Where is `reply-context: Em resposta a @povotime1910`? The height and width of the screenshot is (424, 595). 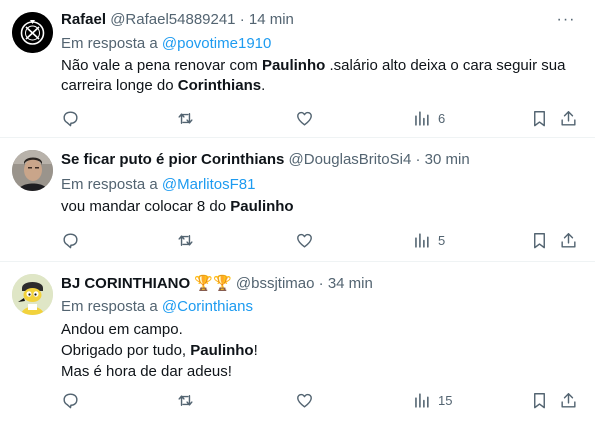 reply-context: Em resposta a @povotime1910 is located at coordinates (166, 44).